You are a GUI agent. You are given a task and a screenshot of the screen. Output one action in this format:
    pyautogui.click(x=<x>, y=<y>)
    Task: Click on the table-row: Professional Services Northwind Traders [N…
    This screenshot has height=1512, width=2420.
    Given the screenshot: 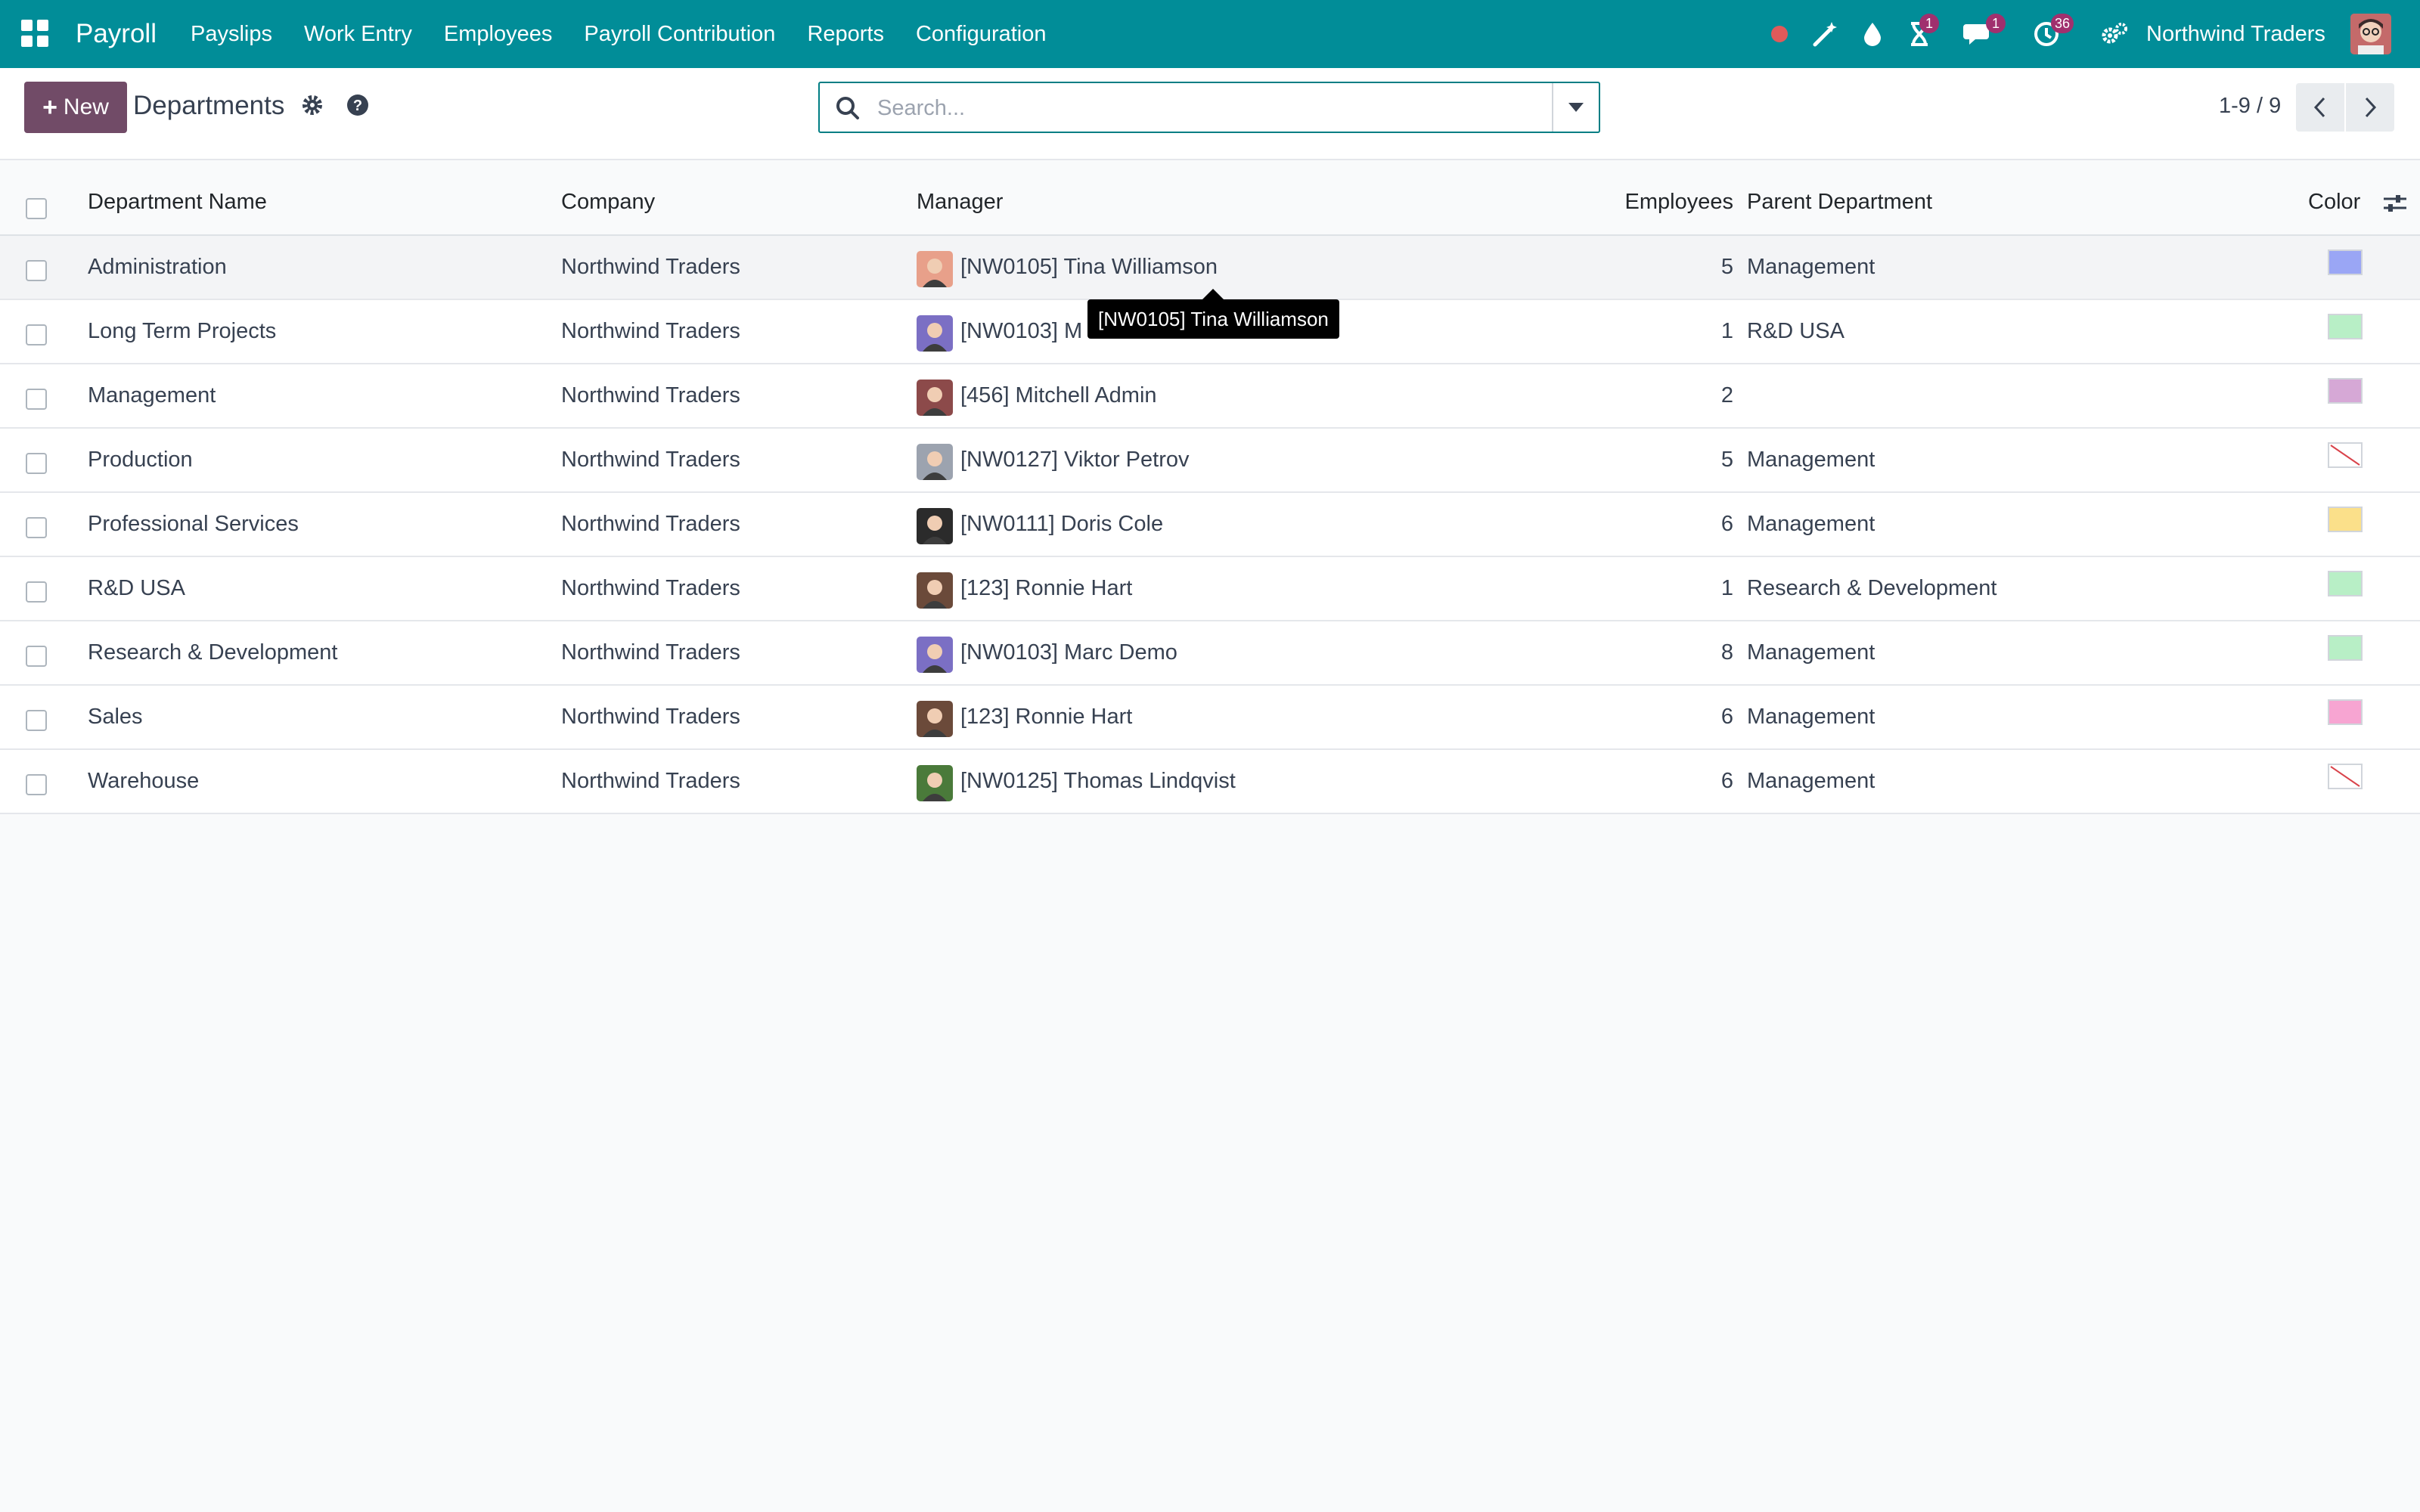 What is the action you would take?
    pyautogui.click(x=1210, y=525)
    